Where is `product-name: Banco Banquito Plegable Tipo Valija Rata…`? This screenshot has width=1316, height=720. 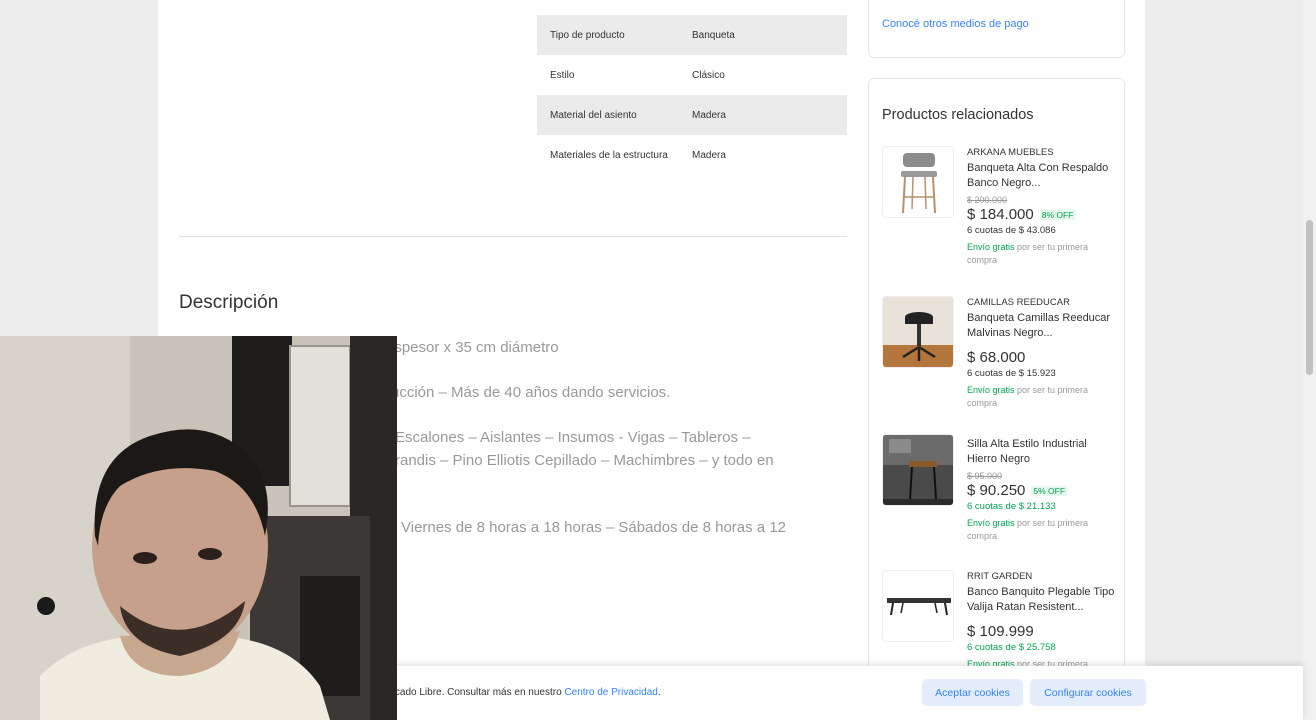
product-name: Banco Banquito Plegable Tipo Valija Rata… is located at coordinates (1042, 600).